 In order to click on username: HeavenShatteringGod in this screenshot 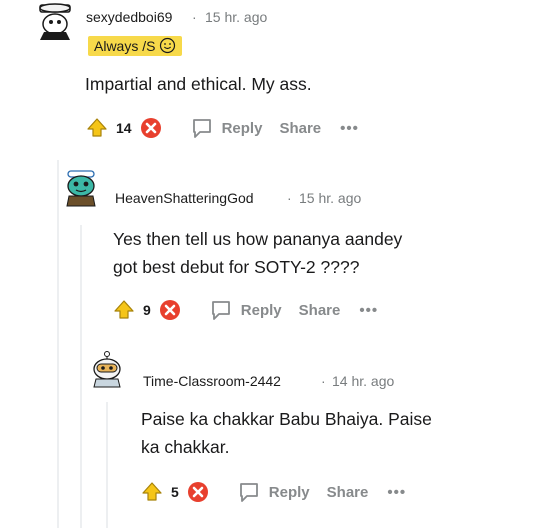, I will do `click(184, 198)`.